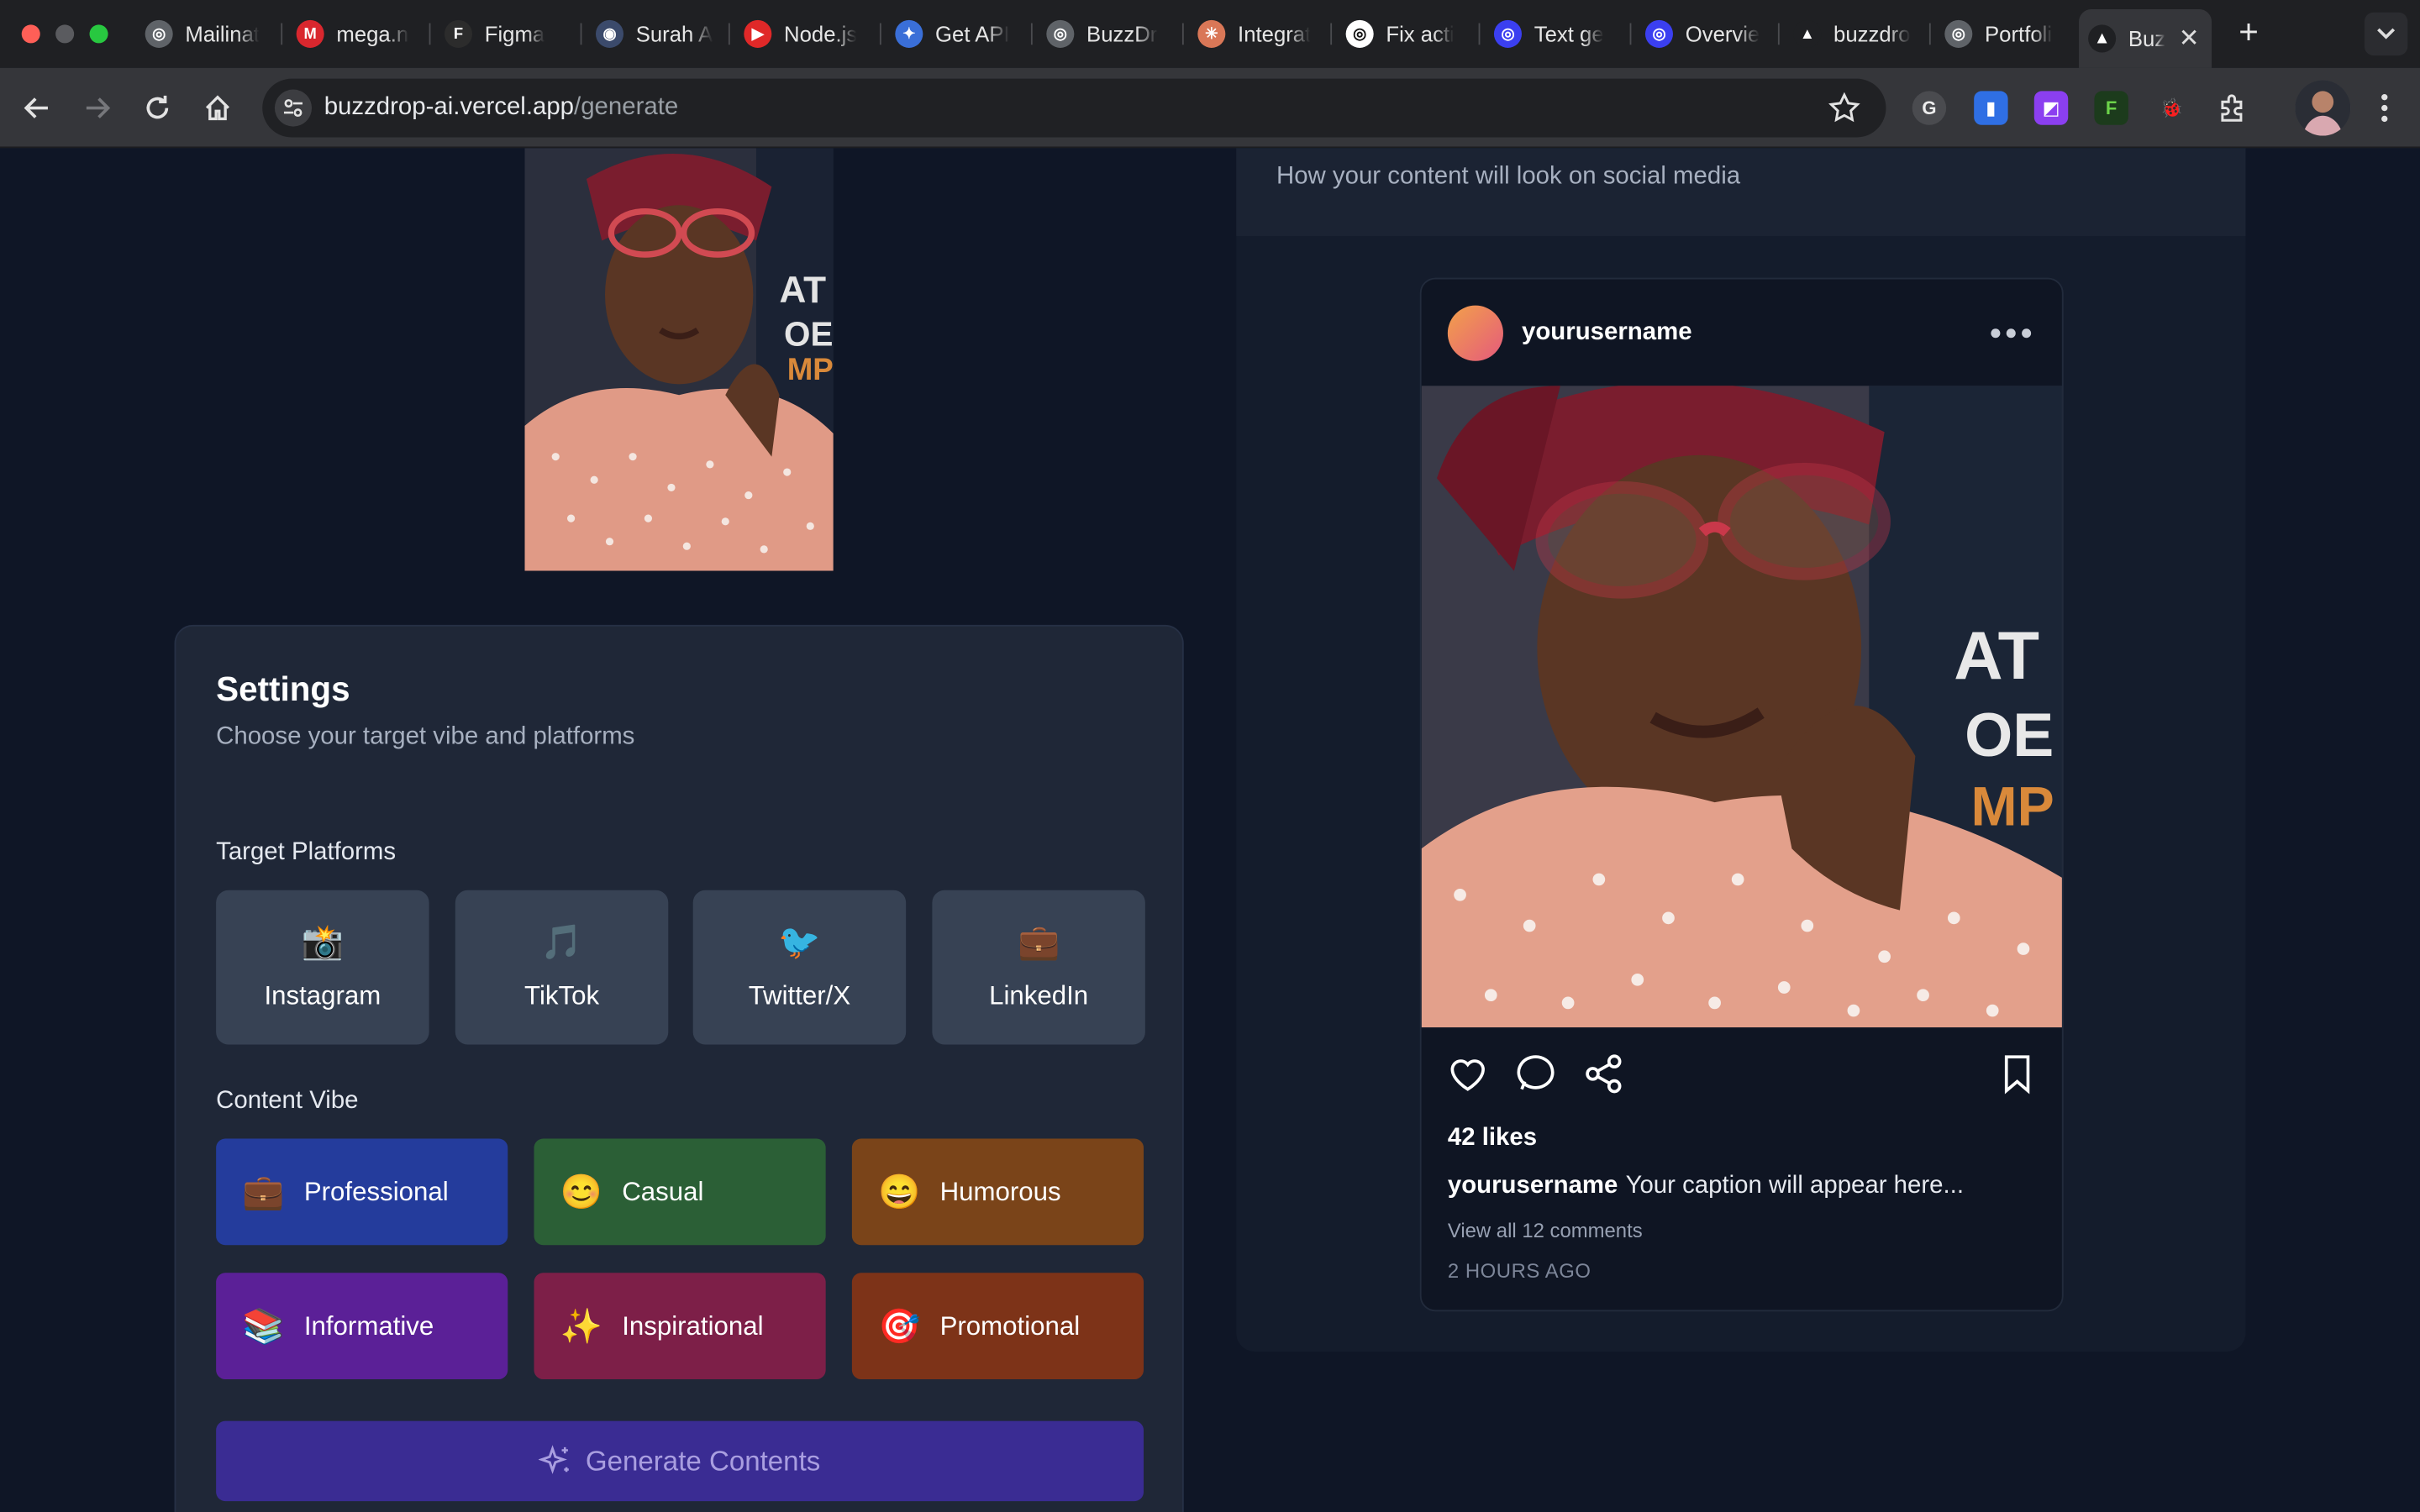 This screenshot has height=1512, width=2420. I want to click on browser-tab: ◎ Portfoli, so click(2004, 34).